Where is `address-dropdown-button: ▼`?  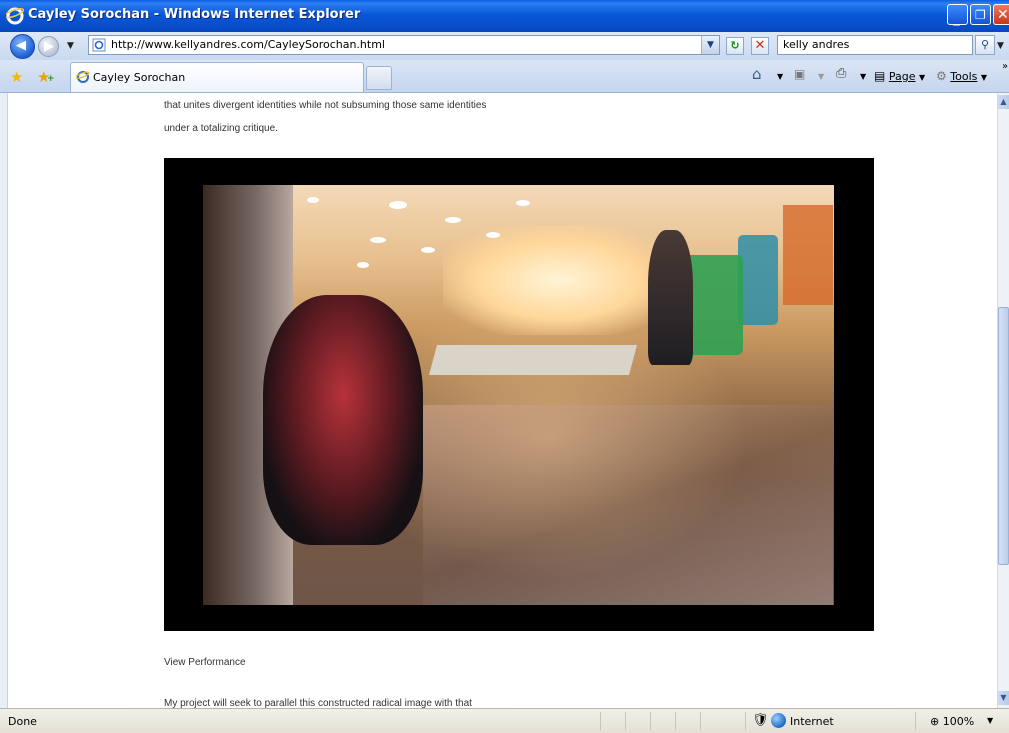 address-dropdown-button: ▼ is located at coordinates (710, 45).